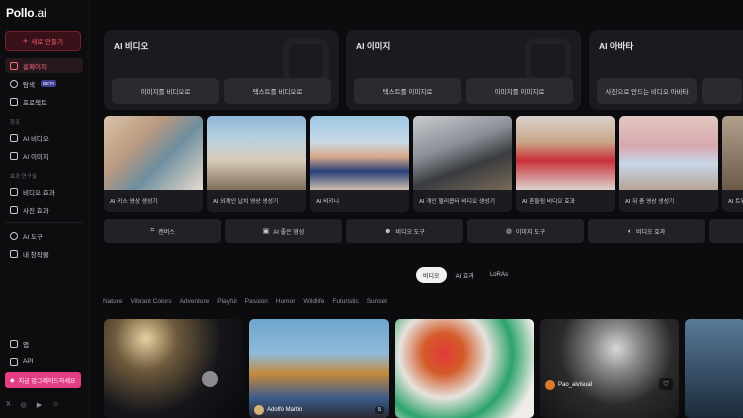 The width and height of the screenshot is (743, 418). What do you see at coordinates (508, 231) in the screenshot?
I see `image-tools-icon: ◍` at bounding box center [508, 231].